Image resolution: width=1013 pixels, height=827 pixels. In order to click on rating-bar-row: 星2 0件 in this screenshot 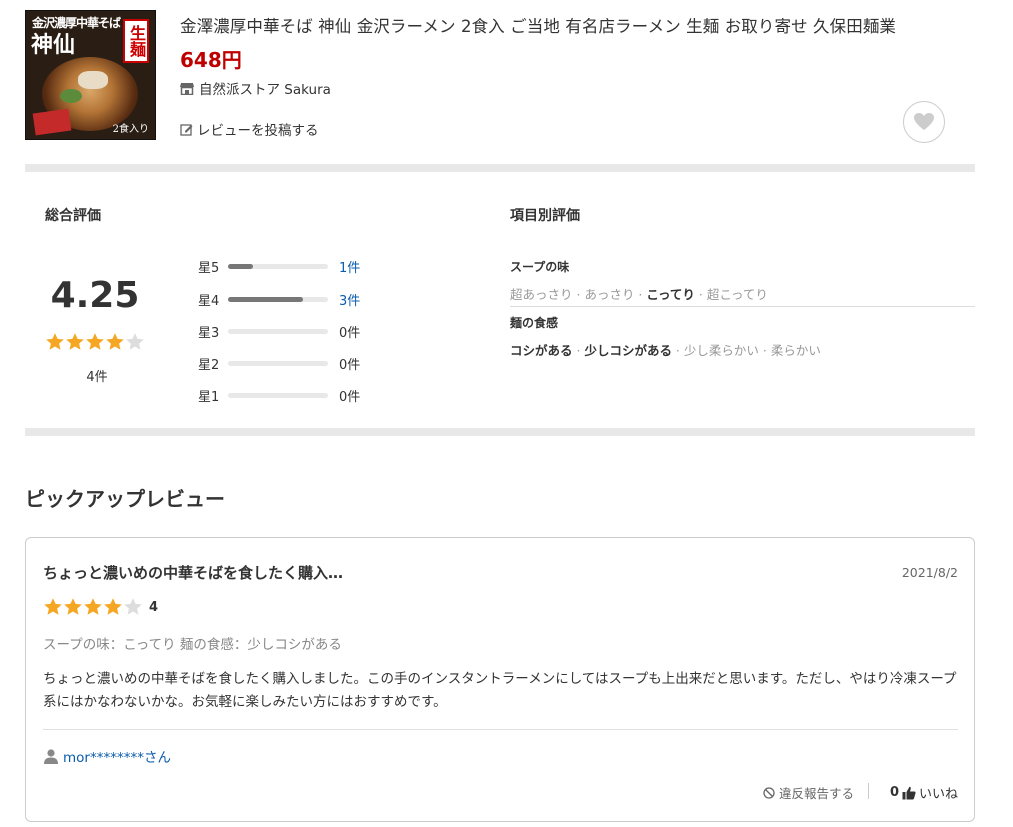, I will do `click(279, 363)`.